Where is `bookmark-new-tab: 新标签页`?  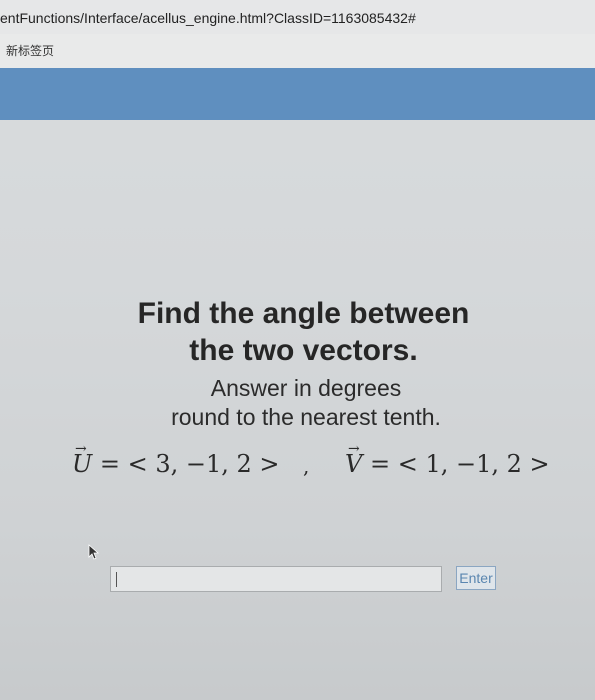
bookmark-new-tab: 新标签页 is located at coordinates (30, 50).